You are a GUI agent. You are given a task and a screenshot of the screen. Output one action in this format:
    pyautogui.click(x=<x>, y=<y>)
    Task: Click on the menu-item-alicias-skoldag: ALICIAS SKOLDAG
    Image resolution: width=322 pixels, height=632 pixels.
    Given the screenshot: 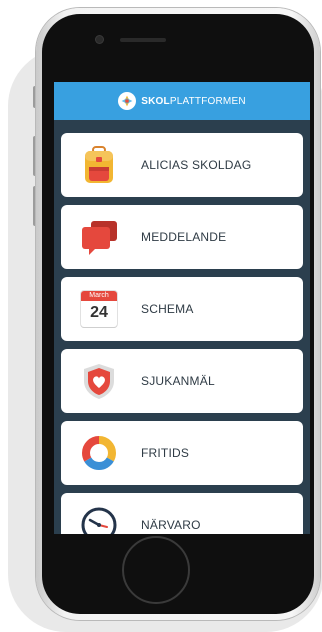 What is the action you would take?
    pyautogui.click(x=182, y=165)
    